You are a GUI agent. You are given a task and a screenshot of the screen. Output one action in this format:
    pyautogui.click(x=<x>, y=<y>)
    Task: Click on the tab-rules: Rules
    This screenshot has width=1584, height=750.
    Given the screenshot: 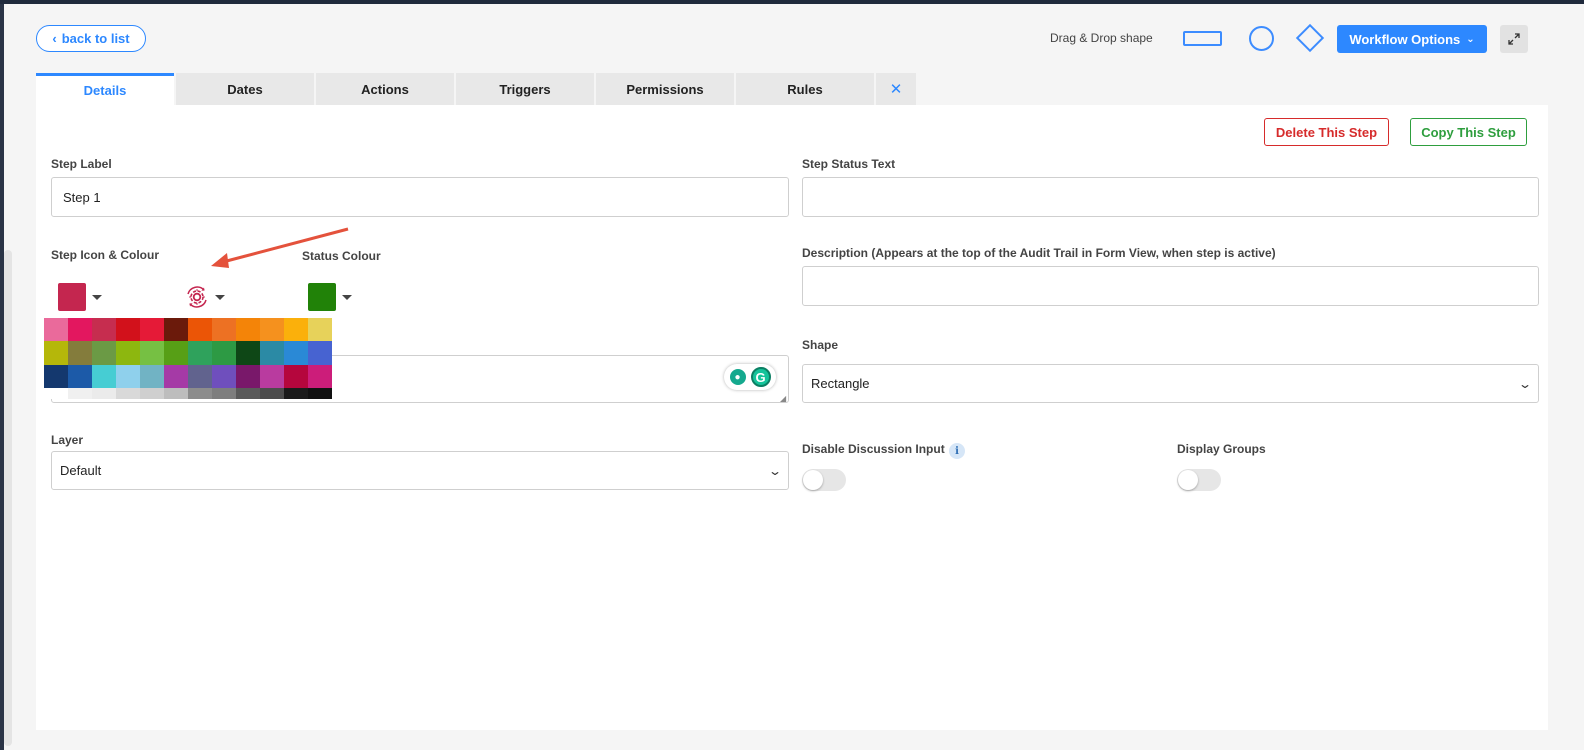 What is the action you would take?
    pyautogui.click(x=805, y=89)
    